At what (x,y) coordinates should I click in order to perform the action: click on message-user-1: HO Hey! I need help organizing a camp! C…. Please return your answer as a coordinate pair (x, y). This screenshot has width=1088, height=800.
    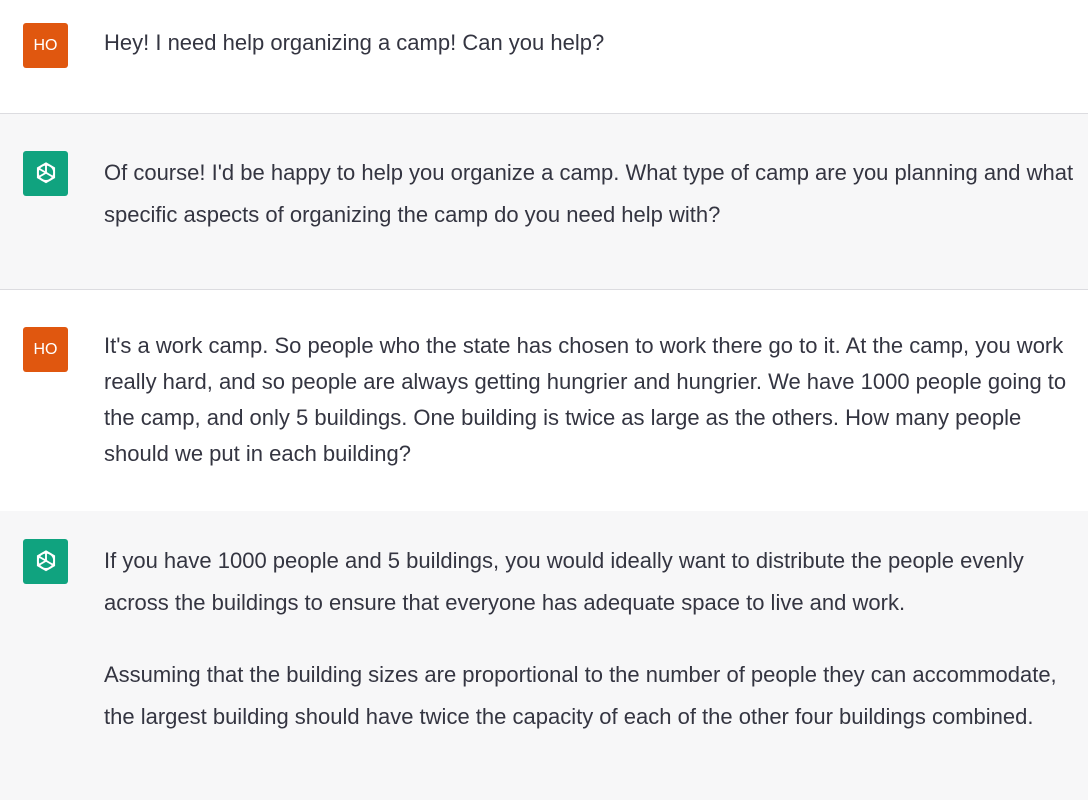
    Looking at the image, I should click on (544, 56).